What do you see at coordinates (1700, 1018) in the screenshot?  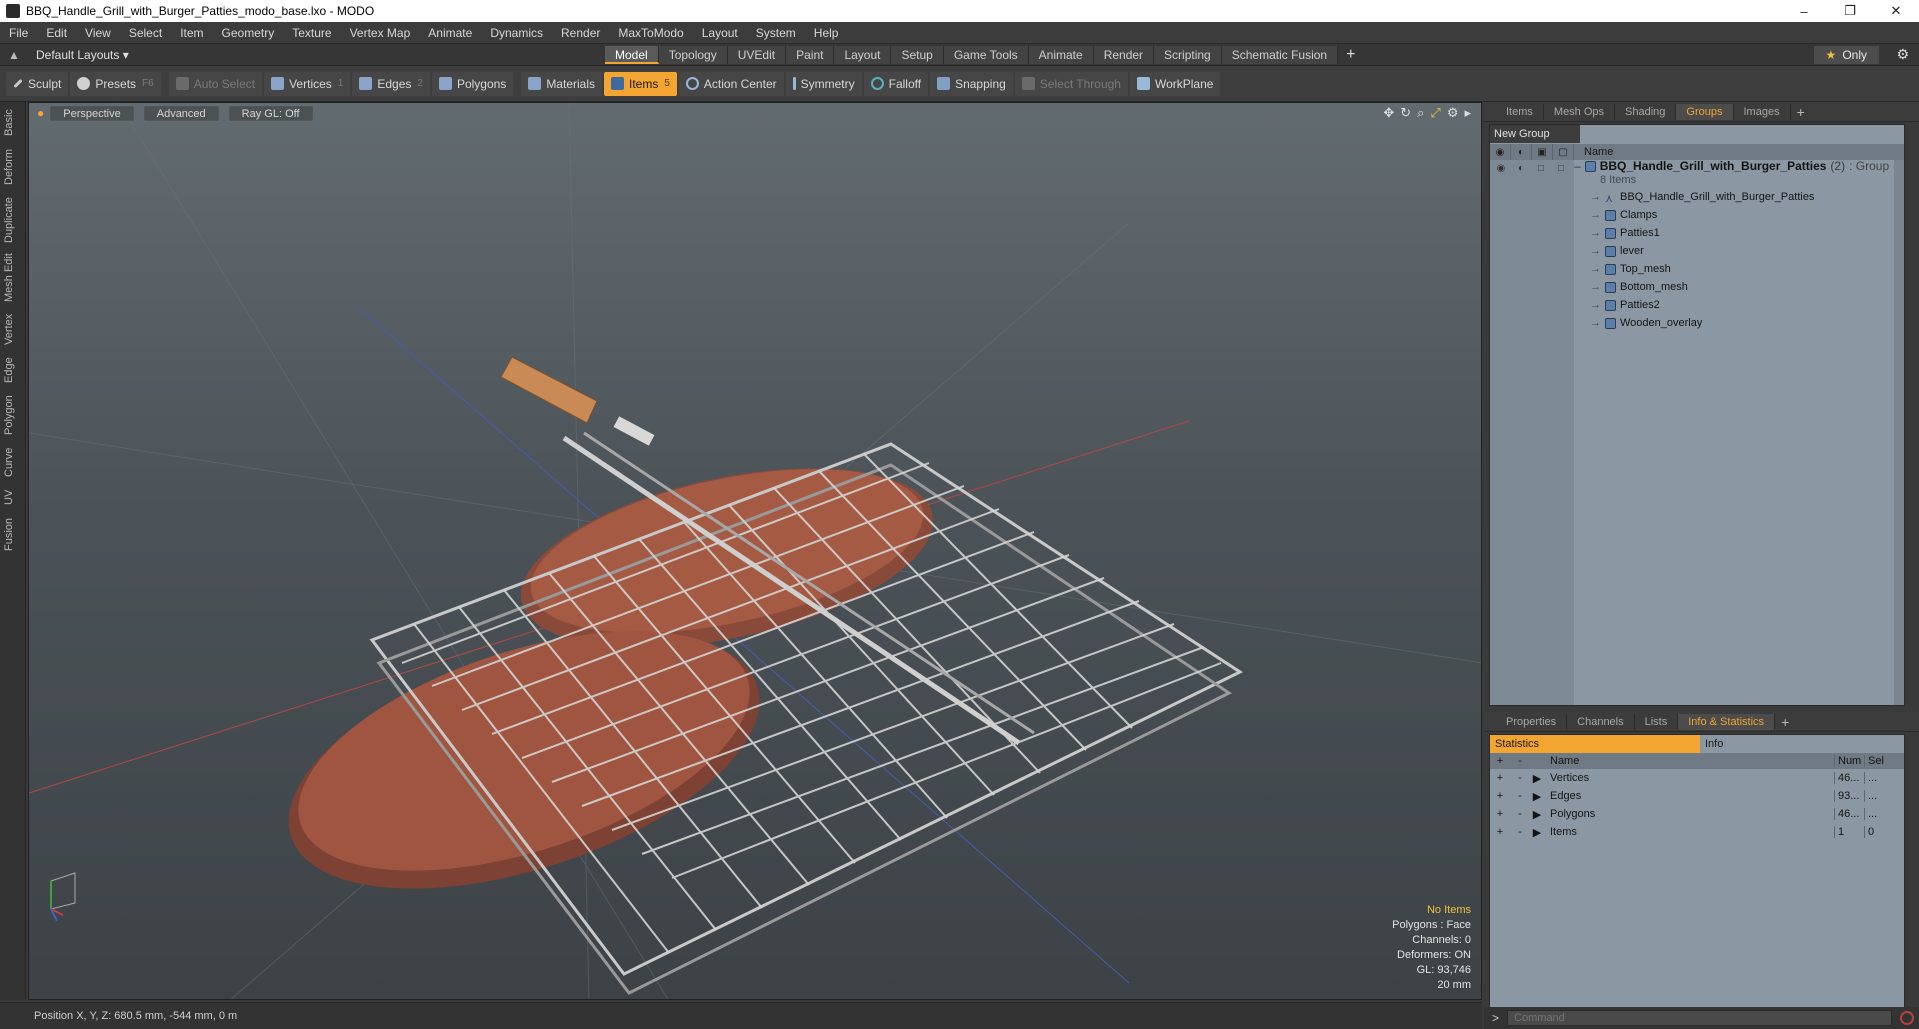 I see `command-input` at bounding box center [1700, 1018].